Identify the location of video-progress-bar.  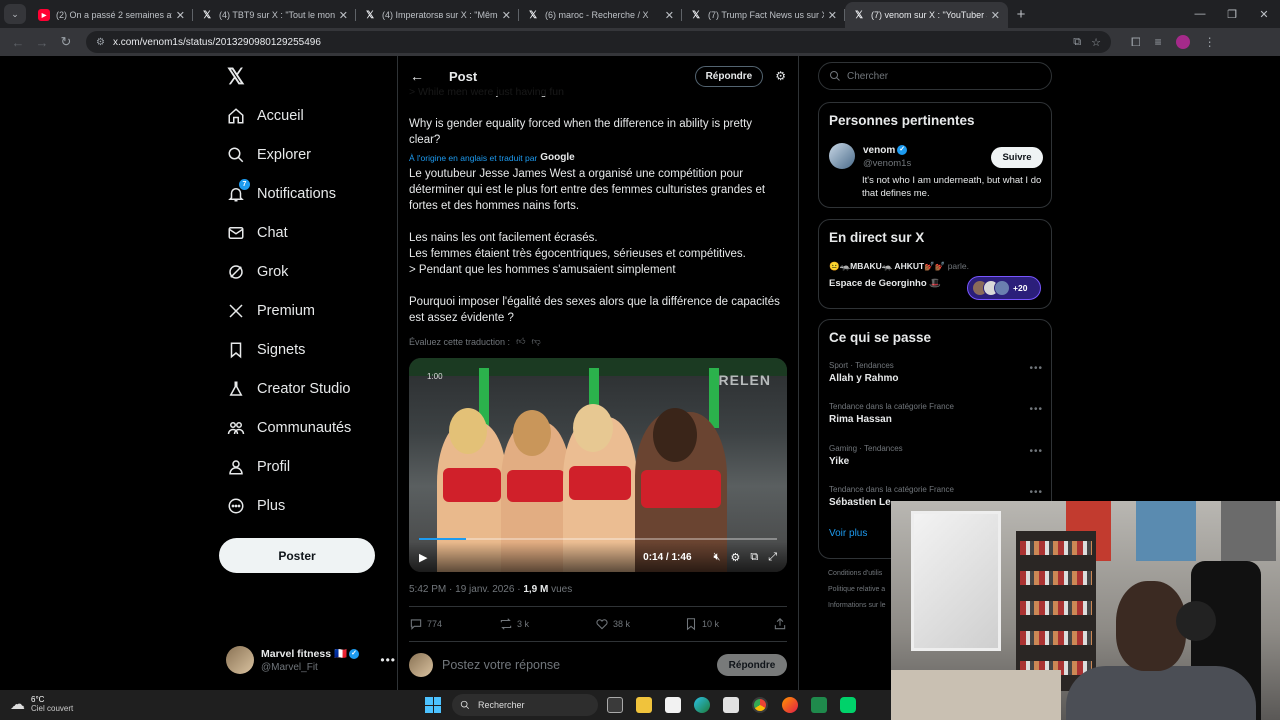
(598, 539).